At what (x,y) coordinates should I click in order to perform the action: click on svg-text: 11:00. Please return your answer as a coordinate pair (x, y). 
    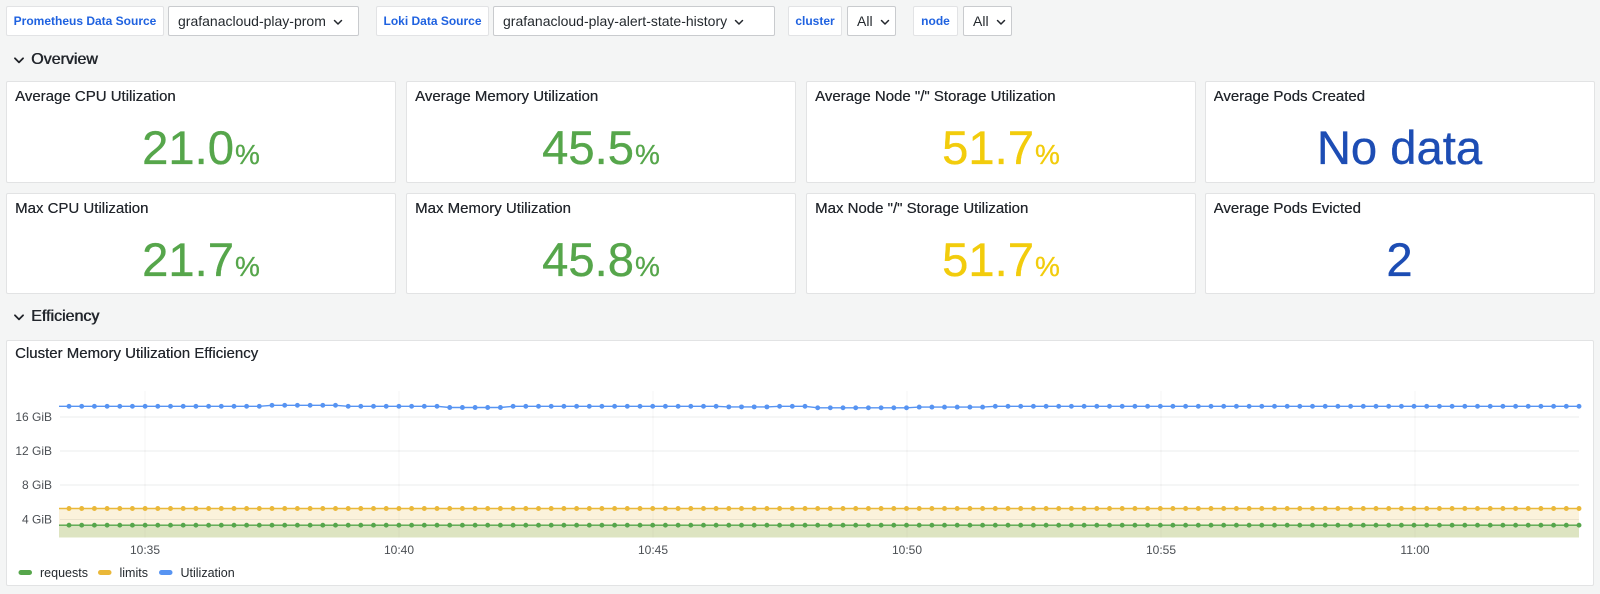
    Looking at the image, I should click on (1414, 550).